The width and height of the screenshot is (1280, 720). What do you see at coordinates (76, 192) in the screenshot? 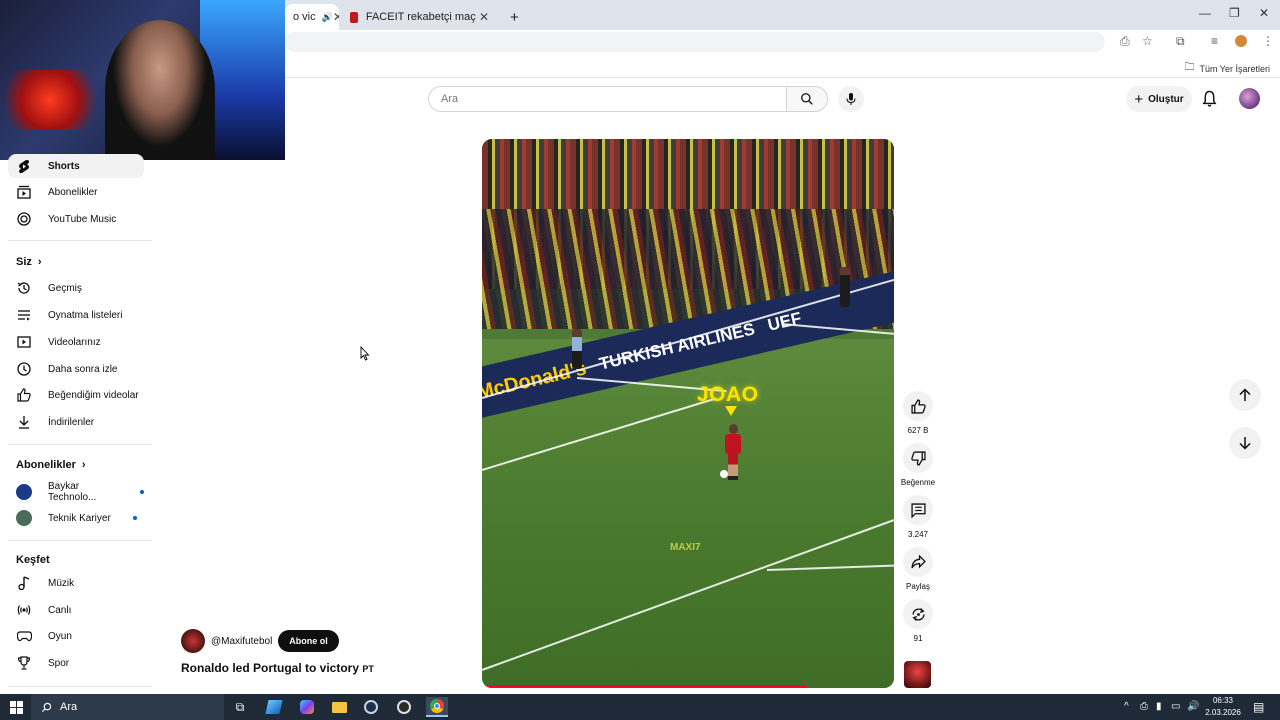
I see `sidebar-item-subscriptions: Abonelikler` at bounding box center [76, 192].